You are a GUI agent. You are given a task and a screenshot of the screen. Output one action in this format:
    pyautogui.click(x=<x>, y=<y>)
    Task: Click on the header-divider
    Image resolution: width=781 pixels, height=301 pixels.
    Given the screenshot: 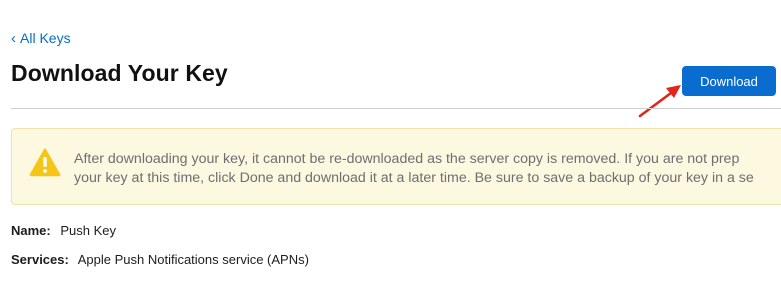 What is the action you would take?
    pyautogui.click(x=396, y=108)
    